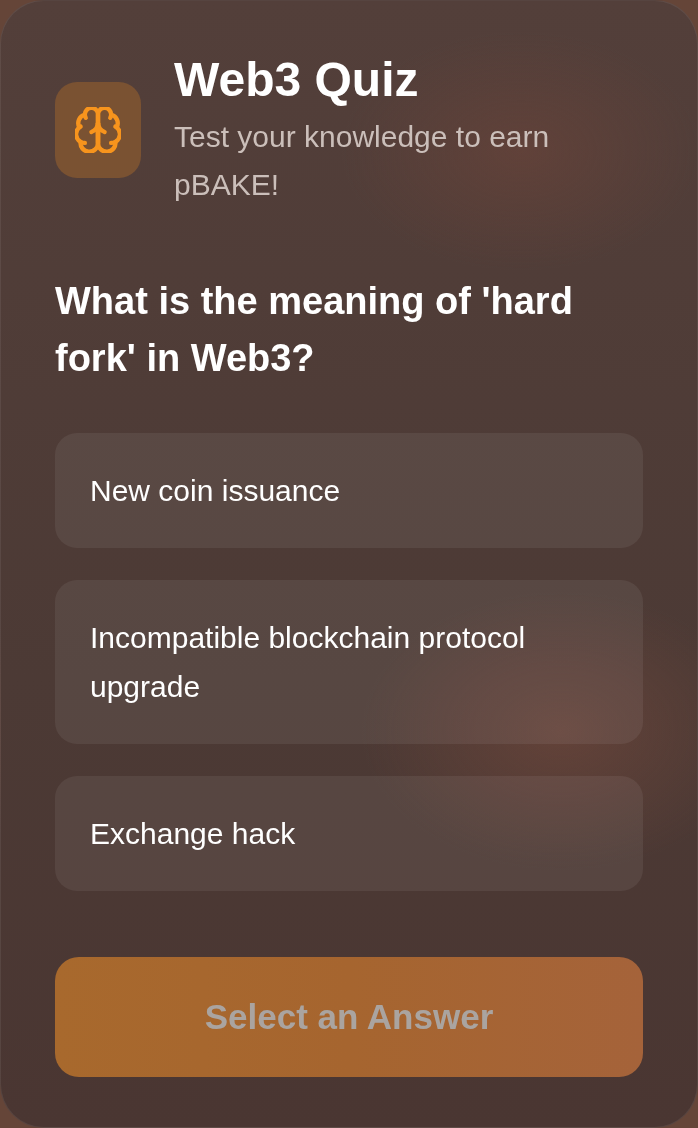  Describe the element at coordinates (98, 129) in the screenshot. I see `brain-icon` at that location.